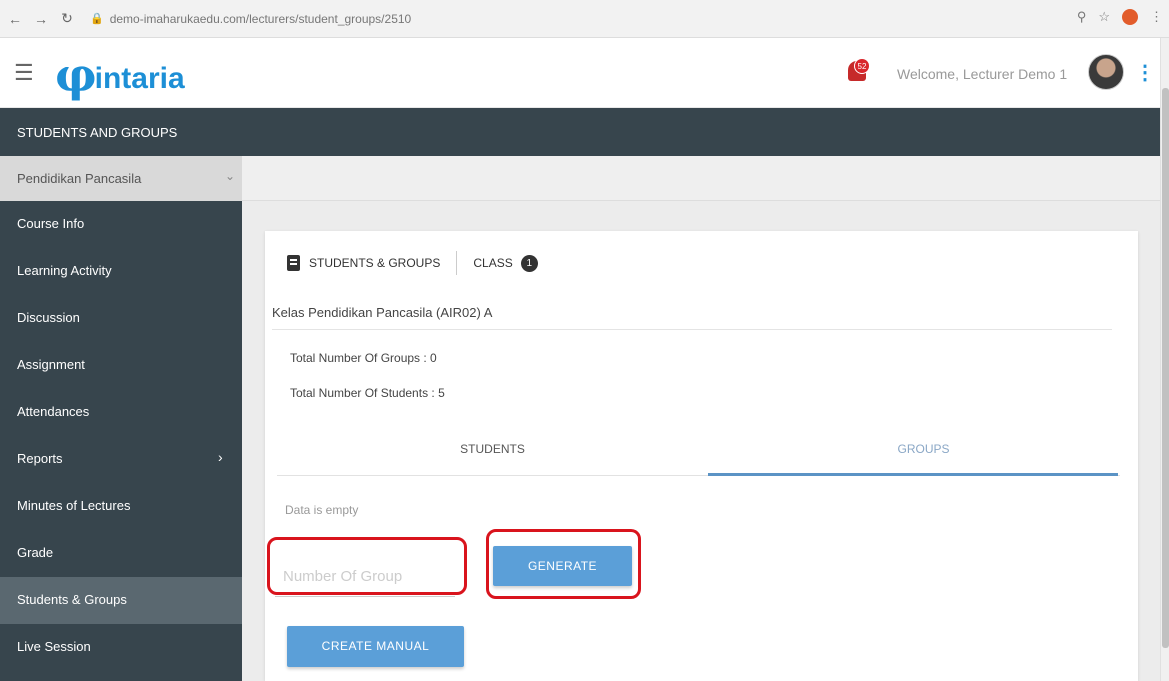 The height and width of the screenshot is (681, 1169). I want to click on sidebar-item-attendances: Attendances, so click(121, 412).